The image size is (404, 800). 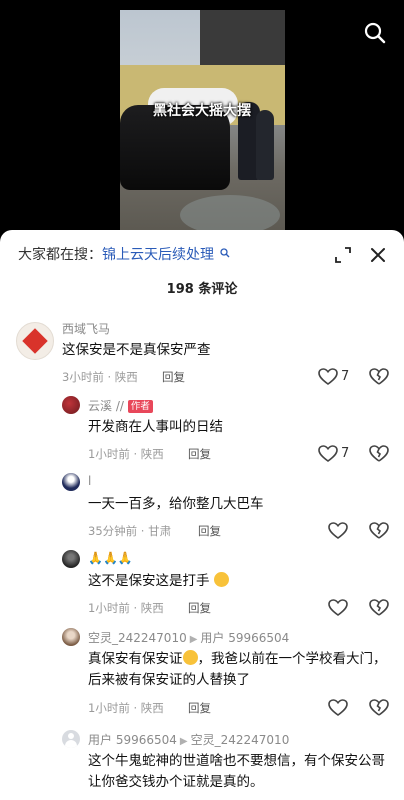 What do you see at coordinates (240, 740) in the screenshot?
I see `reply-to-username: 空灵_242247010` at bounding box center [240, 740].